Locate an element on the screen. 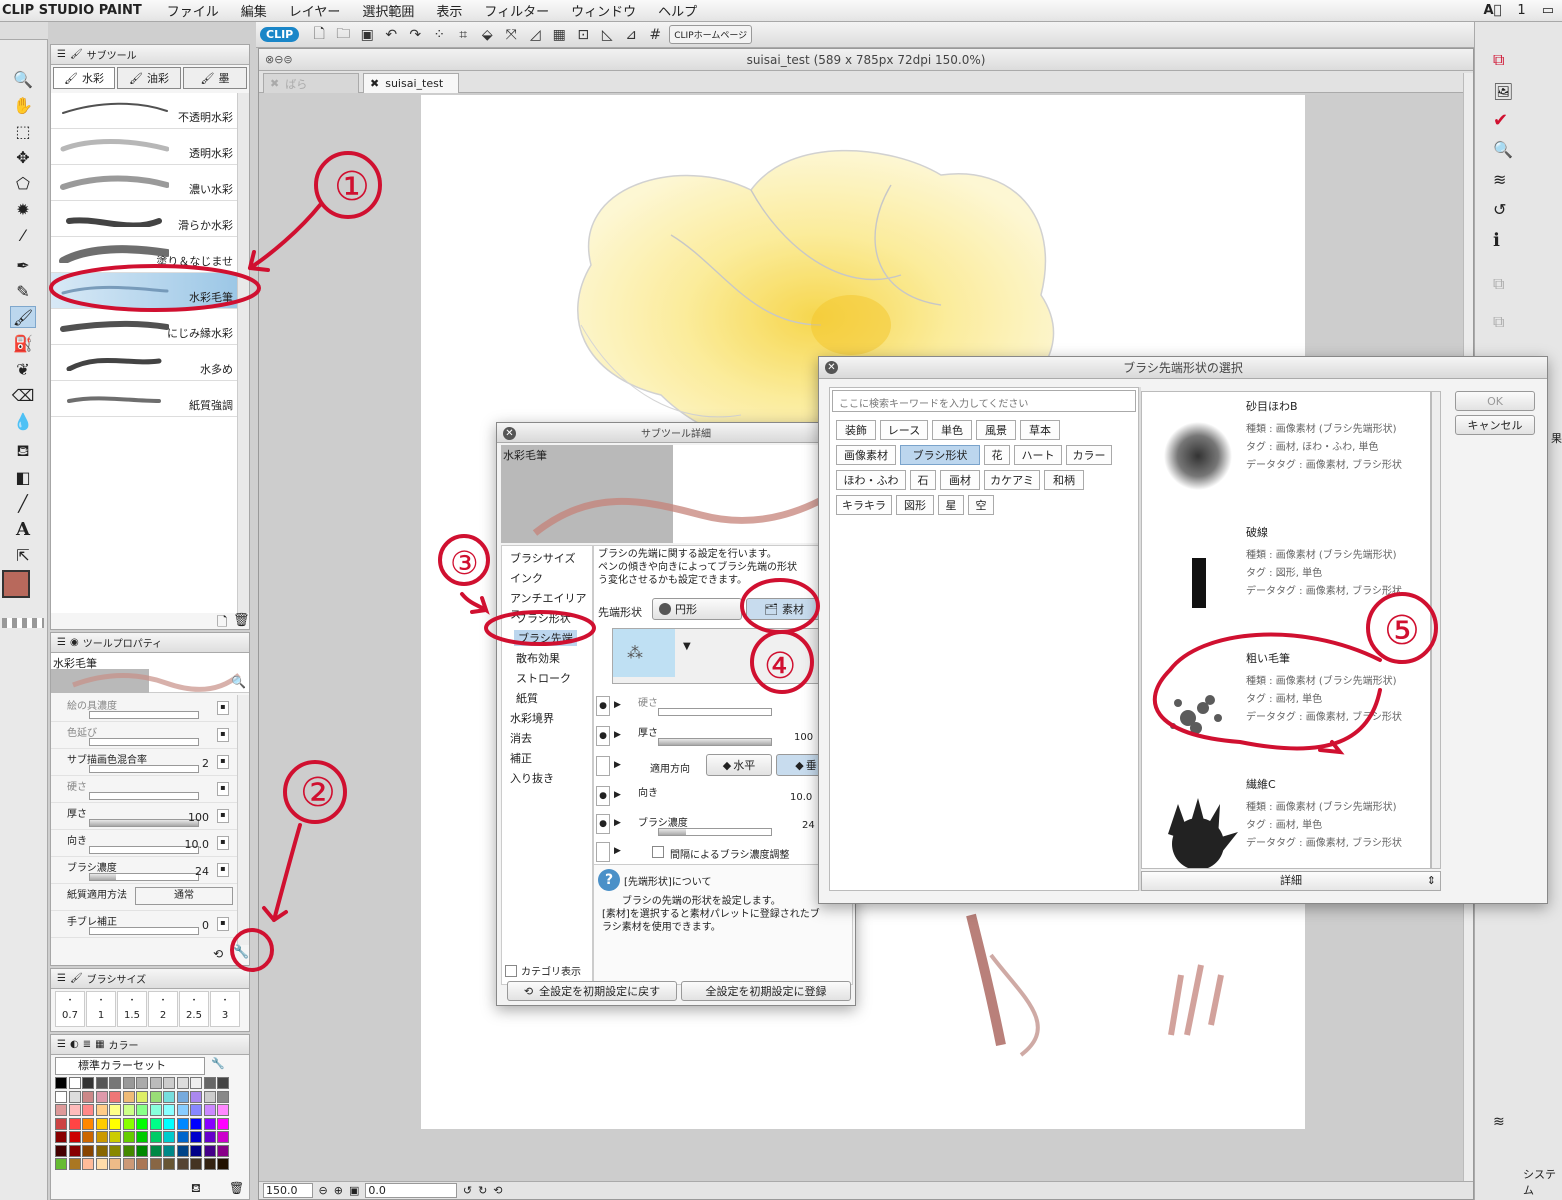 The height and width of the screenshot is (1200, 1562). magic-wand-icon: ✹ is located at coordinates (23, 209).